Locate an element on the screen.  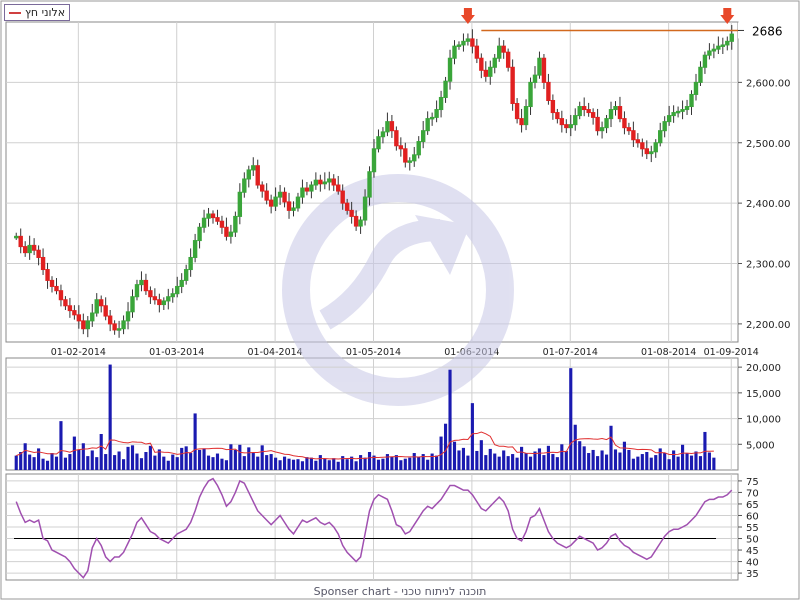
x-tick-label: 01-07-2014 is located at coordinates (570, 352).